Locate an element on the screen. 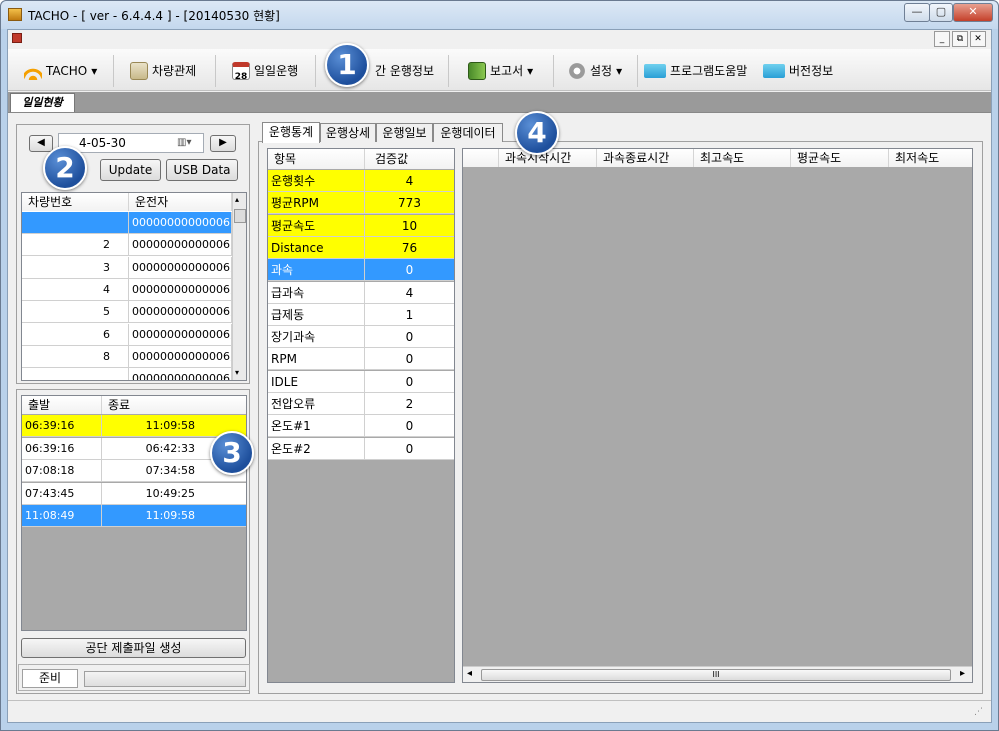  stats-row: 평균RPM 773 is located at coordinates (361, 203).